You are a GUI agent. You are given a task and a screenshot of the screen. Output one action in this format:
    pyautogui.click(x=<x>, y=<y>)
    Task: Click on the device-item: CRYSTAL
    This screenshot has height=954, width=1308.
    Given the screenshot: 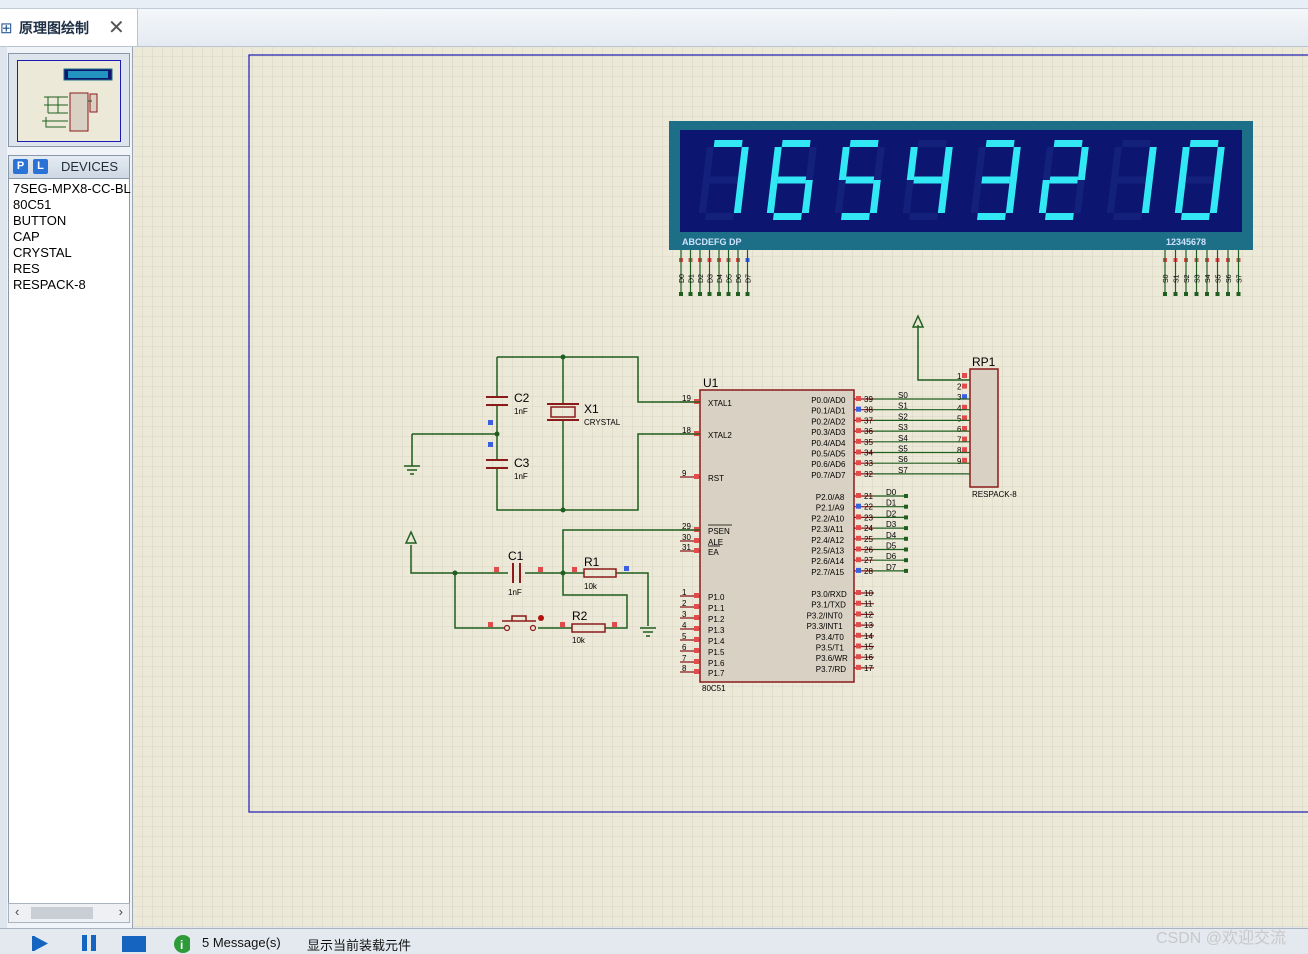 What is the action you would take?
    pyautogui.click(x=42, y=252)
    